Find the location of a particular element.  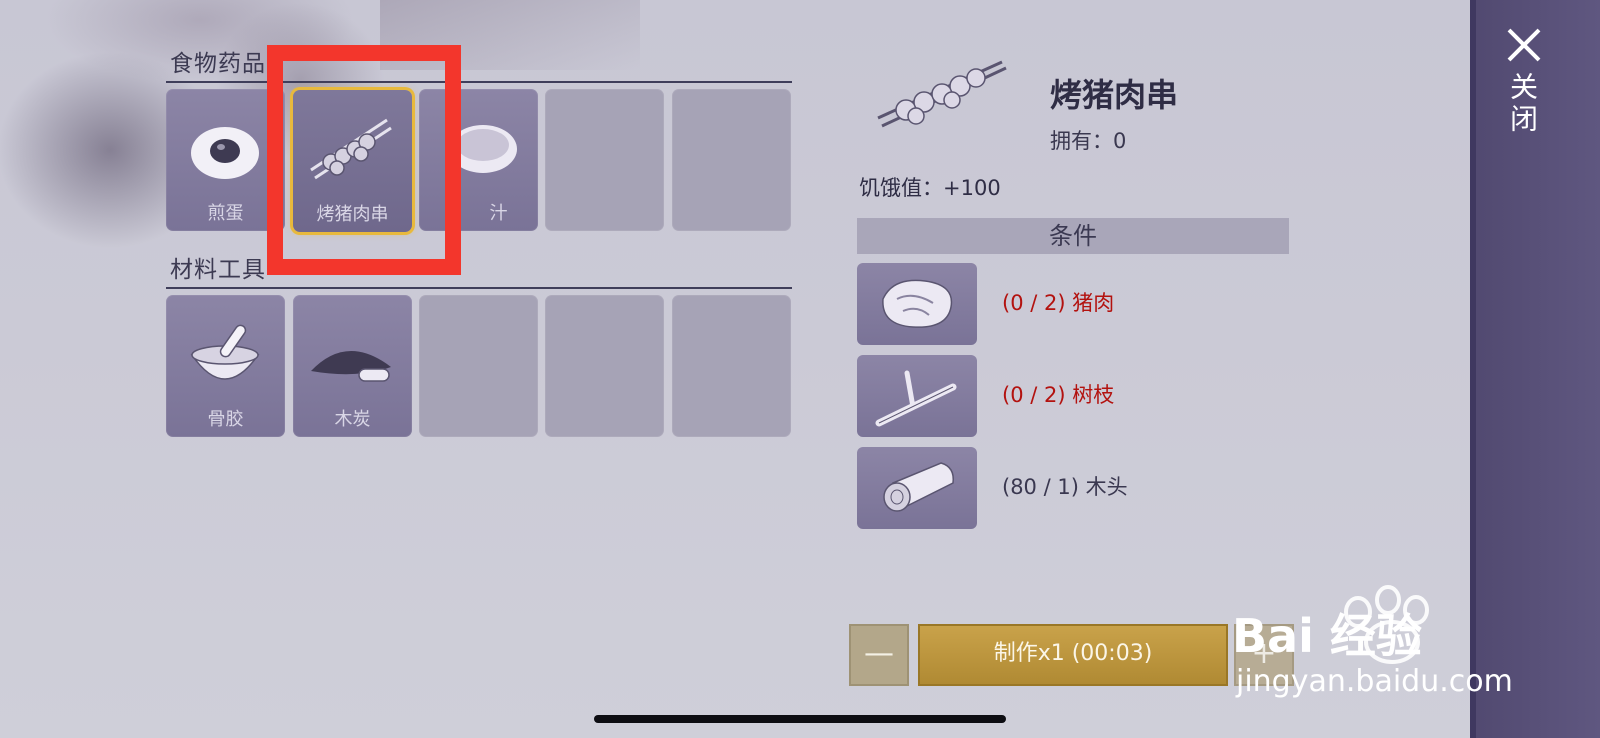

raw-meat-icon is located at coordinates (917, 303).